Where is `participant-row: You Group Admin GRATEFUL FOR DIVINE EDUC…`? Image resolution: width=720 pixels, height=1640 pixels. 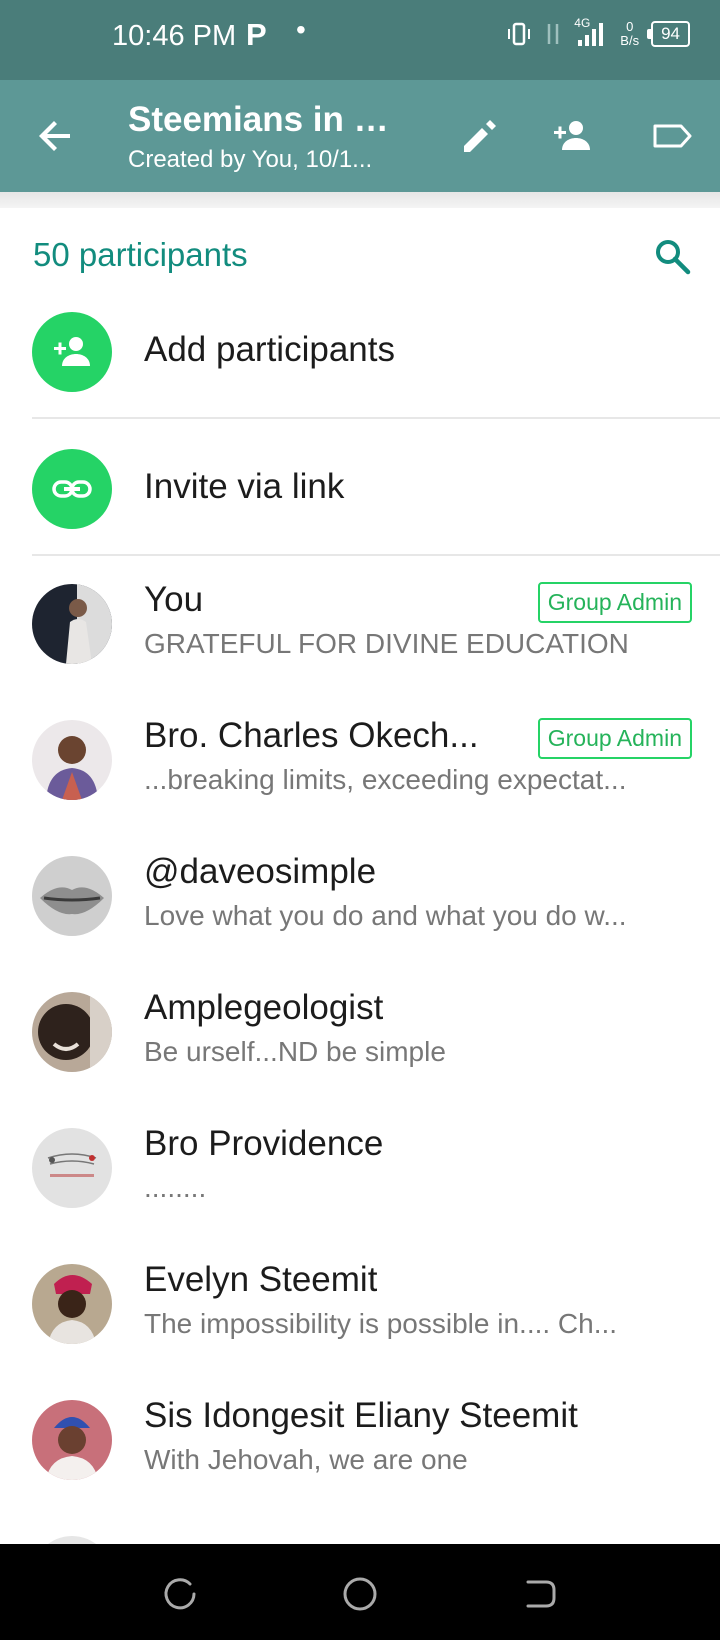
participant-row: You Group Admin GRATEFUL FOR DIVINE EDUC… is located at coordinates (360, 627).